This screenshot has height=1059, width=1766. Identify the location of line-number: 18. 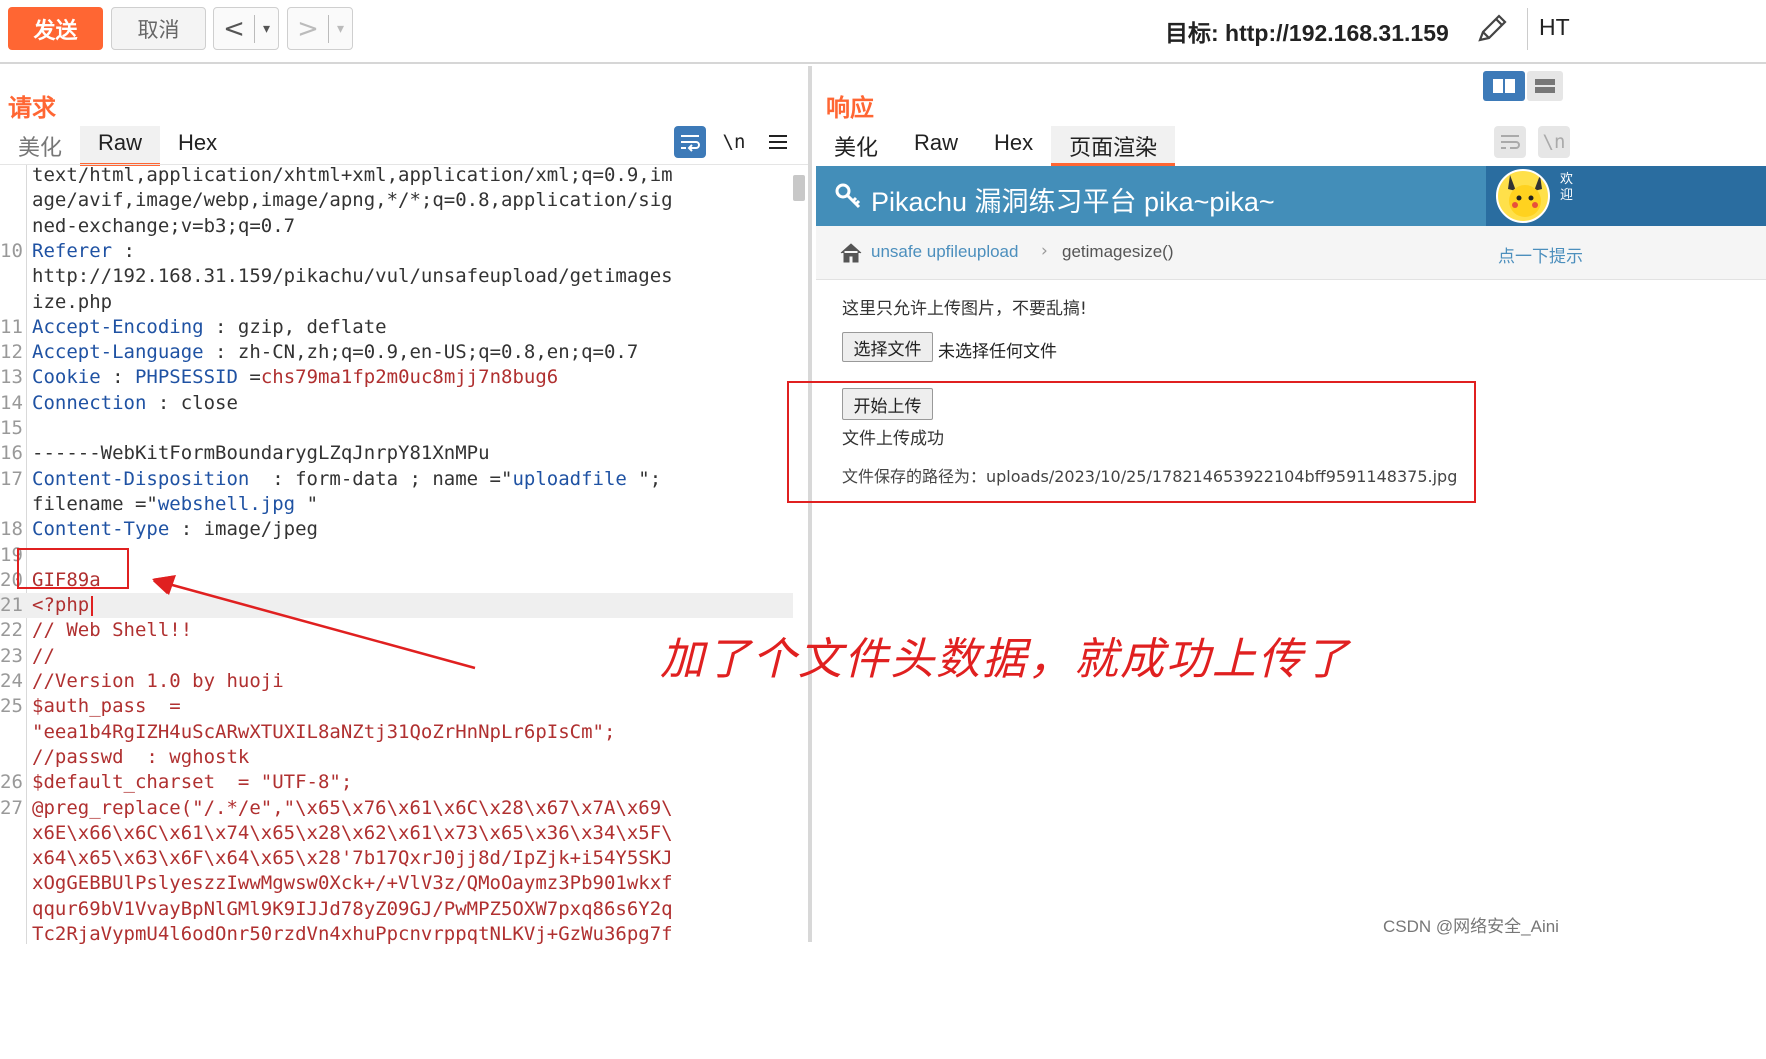
(11, 529).